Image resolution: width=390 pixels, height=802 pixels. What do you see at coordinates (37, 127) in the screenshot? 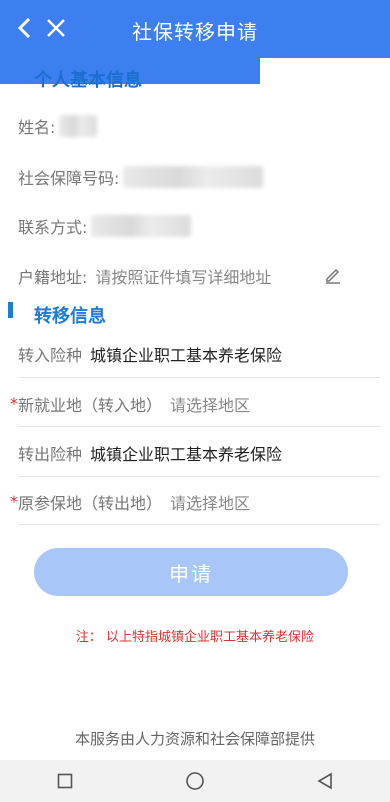
I see `name-label: 姓名:` at bounding box center [37, 127].